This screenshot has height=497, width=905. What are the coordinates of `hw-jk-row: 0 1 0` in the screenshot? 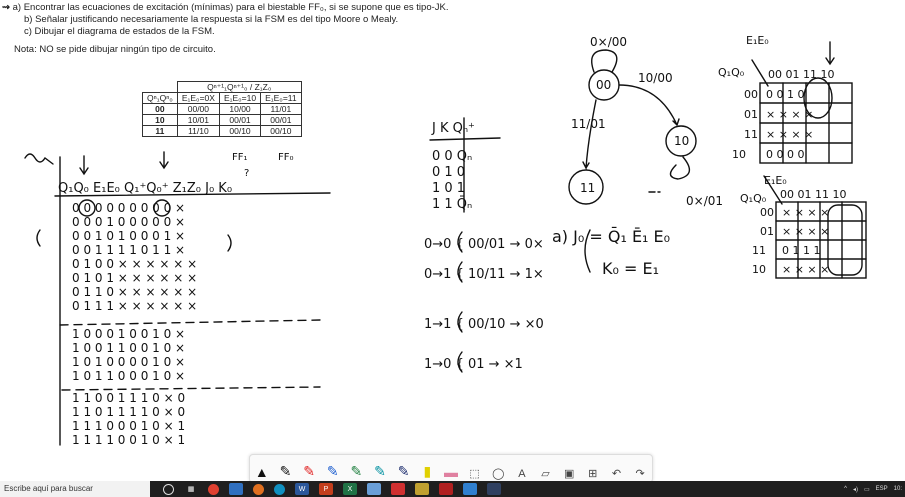 It's located at (448, 172).